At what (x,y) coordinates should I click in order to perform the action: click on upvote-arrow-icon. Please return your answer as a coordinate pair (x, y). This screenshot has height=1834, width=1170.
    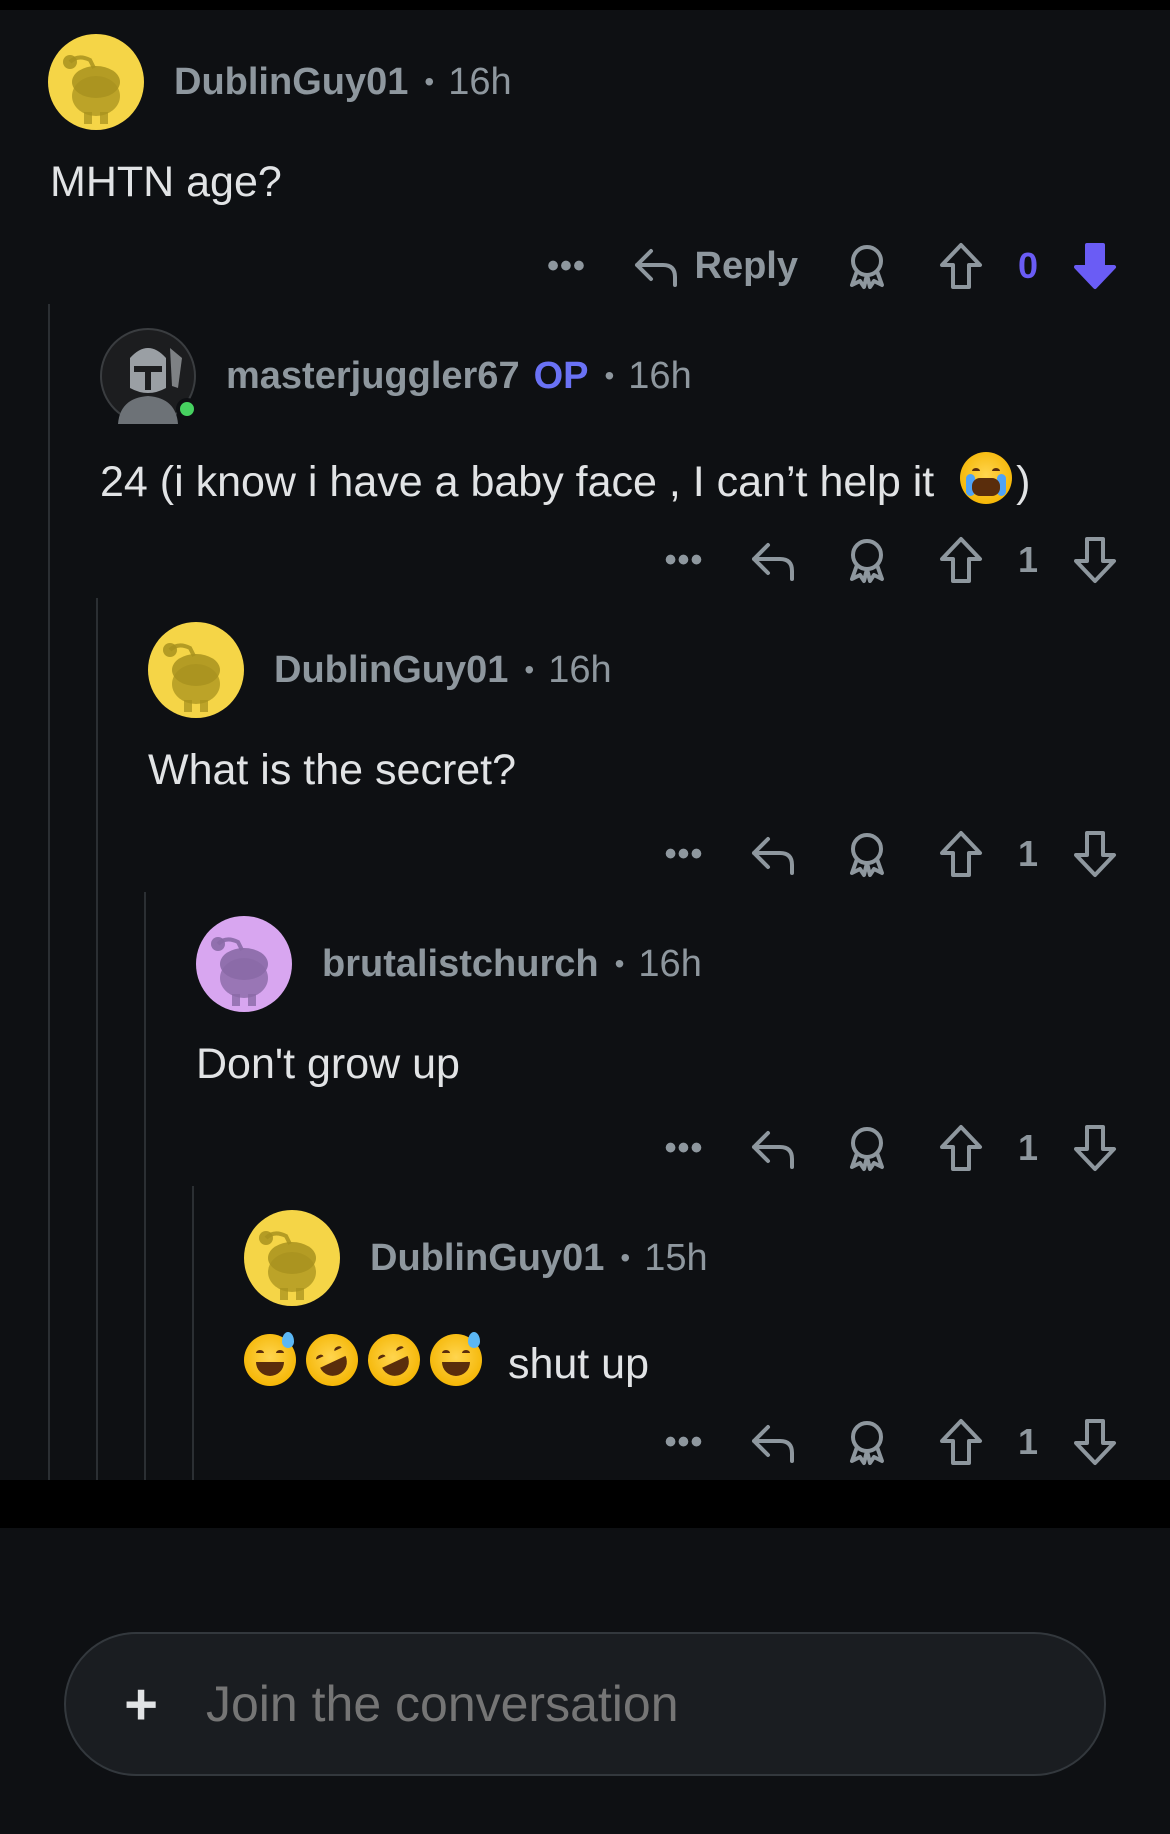
    Looking at the image, I should click on (961, 854).